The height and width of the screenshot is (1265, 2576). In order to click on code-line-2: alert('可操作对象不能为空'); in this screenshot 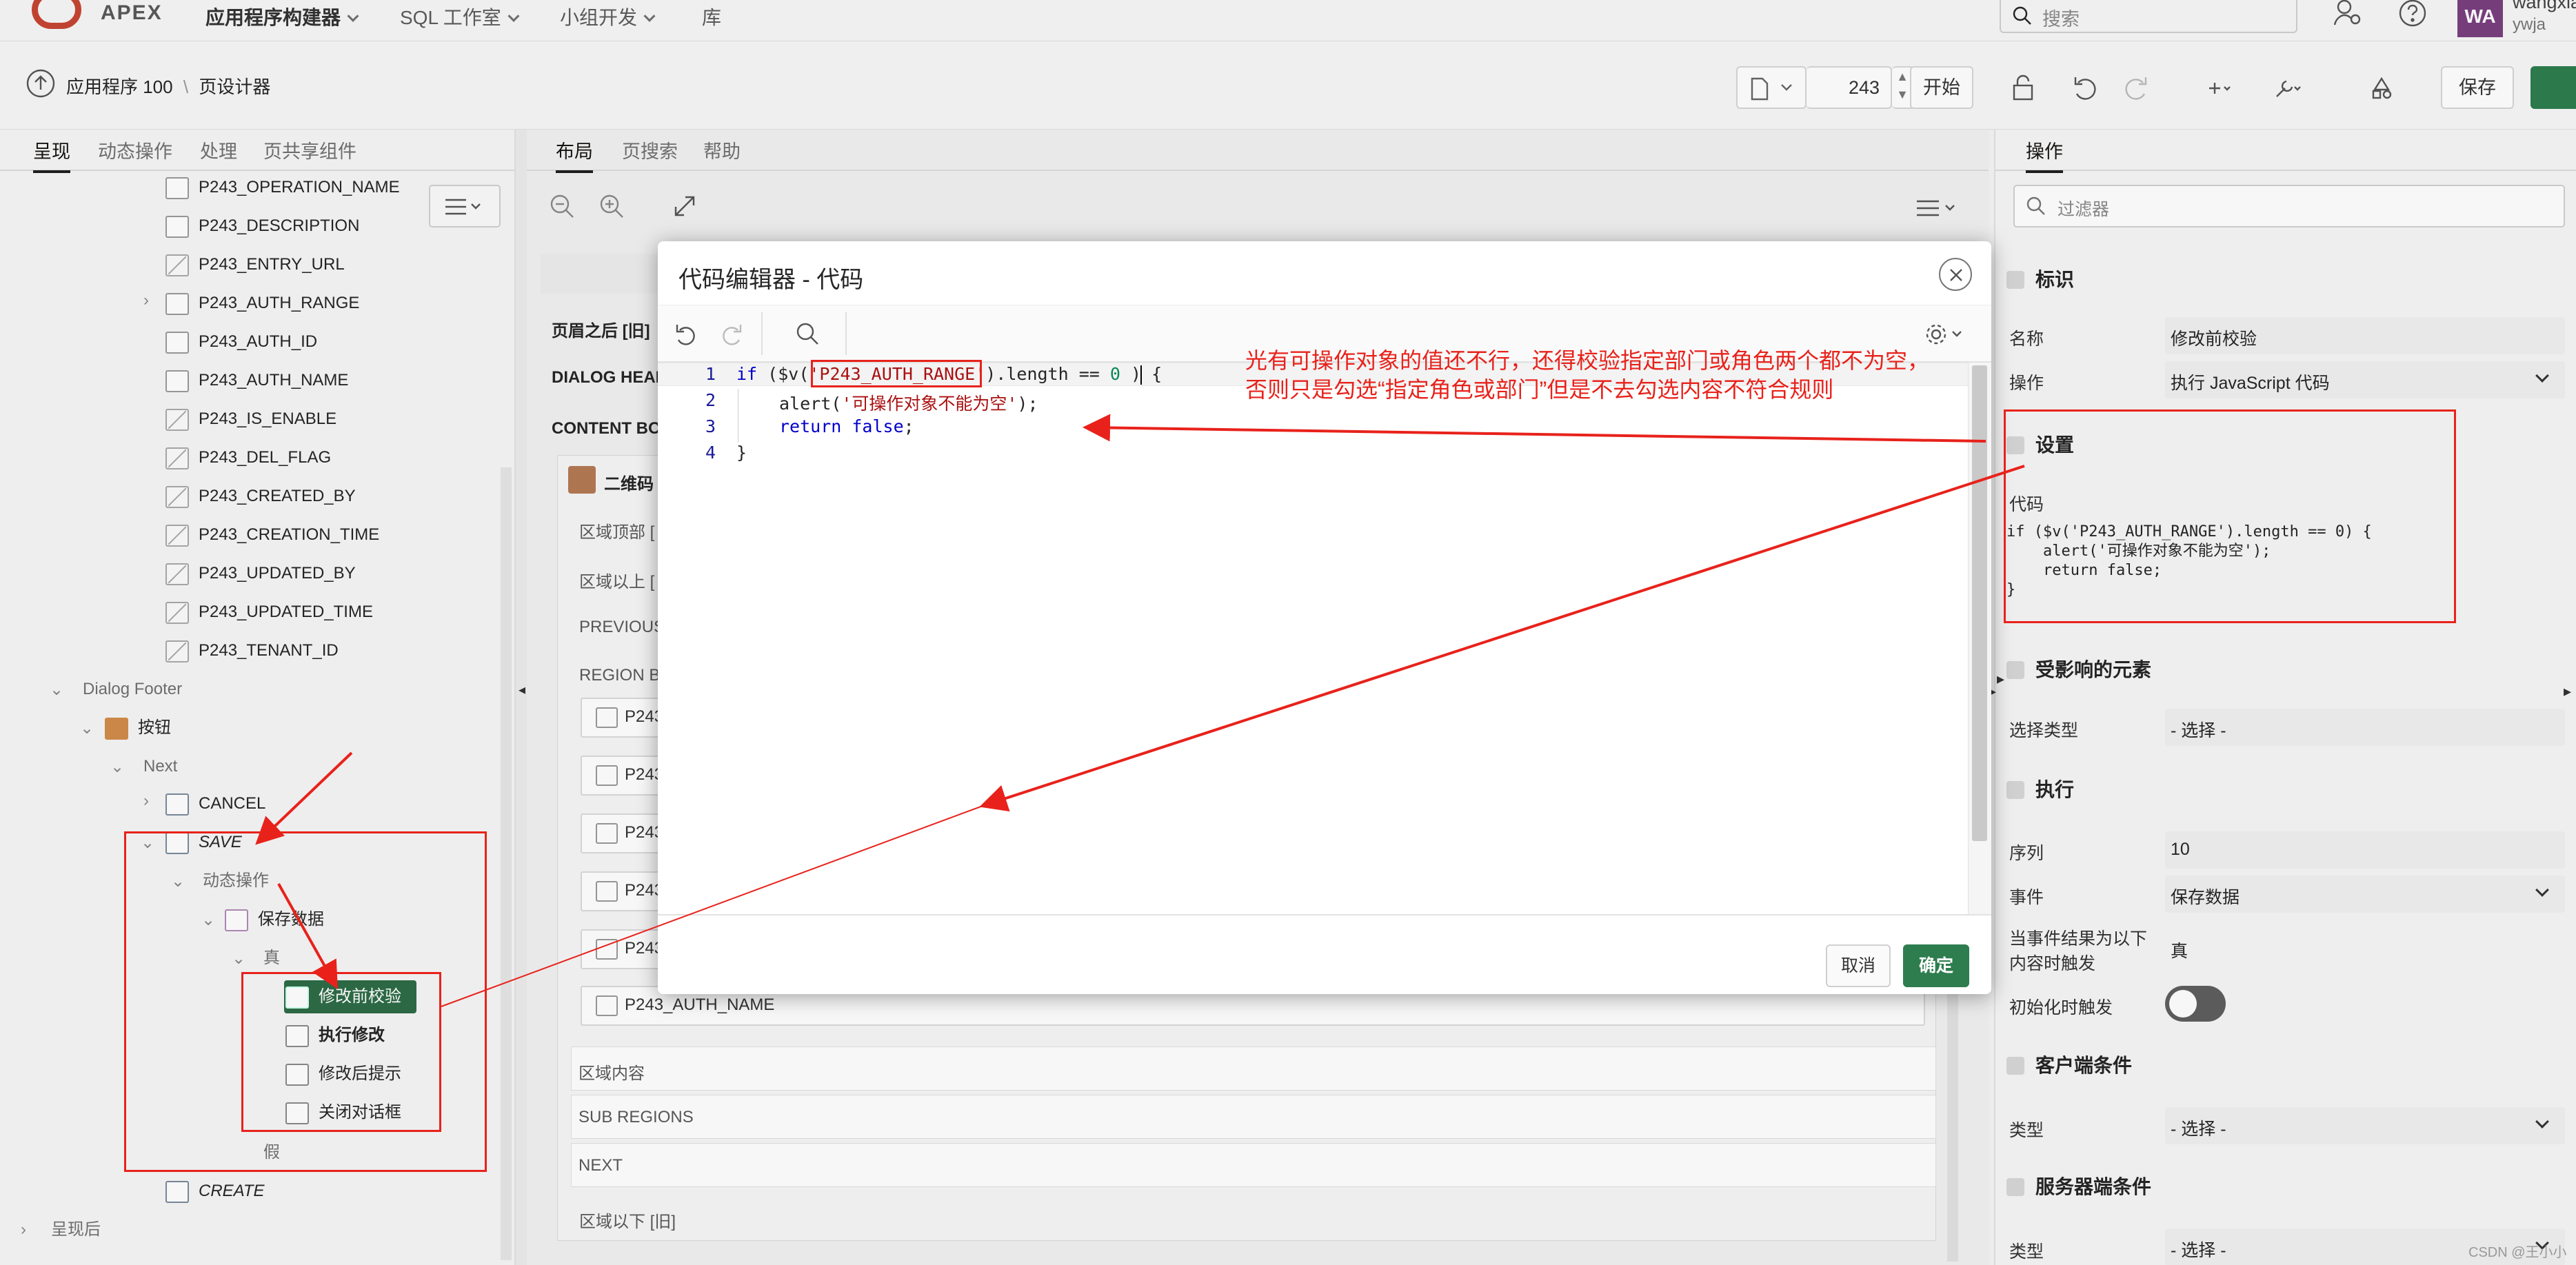, I will do `click(908, 404)`.